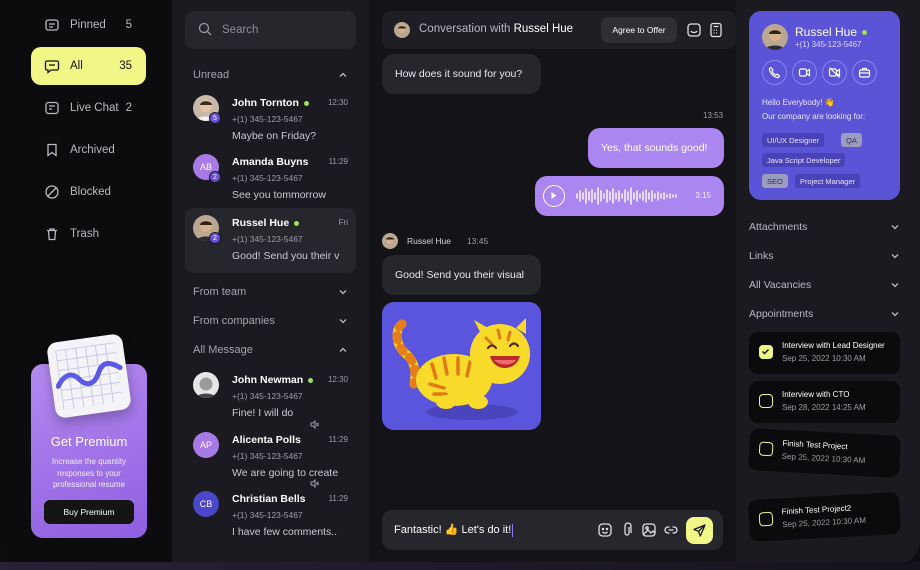 The height and width of the screenshot is (570, 920). Describe the element at coordinates (338, 161) in the screenshot. I see `message-time: 11:29` at that location.